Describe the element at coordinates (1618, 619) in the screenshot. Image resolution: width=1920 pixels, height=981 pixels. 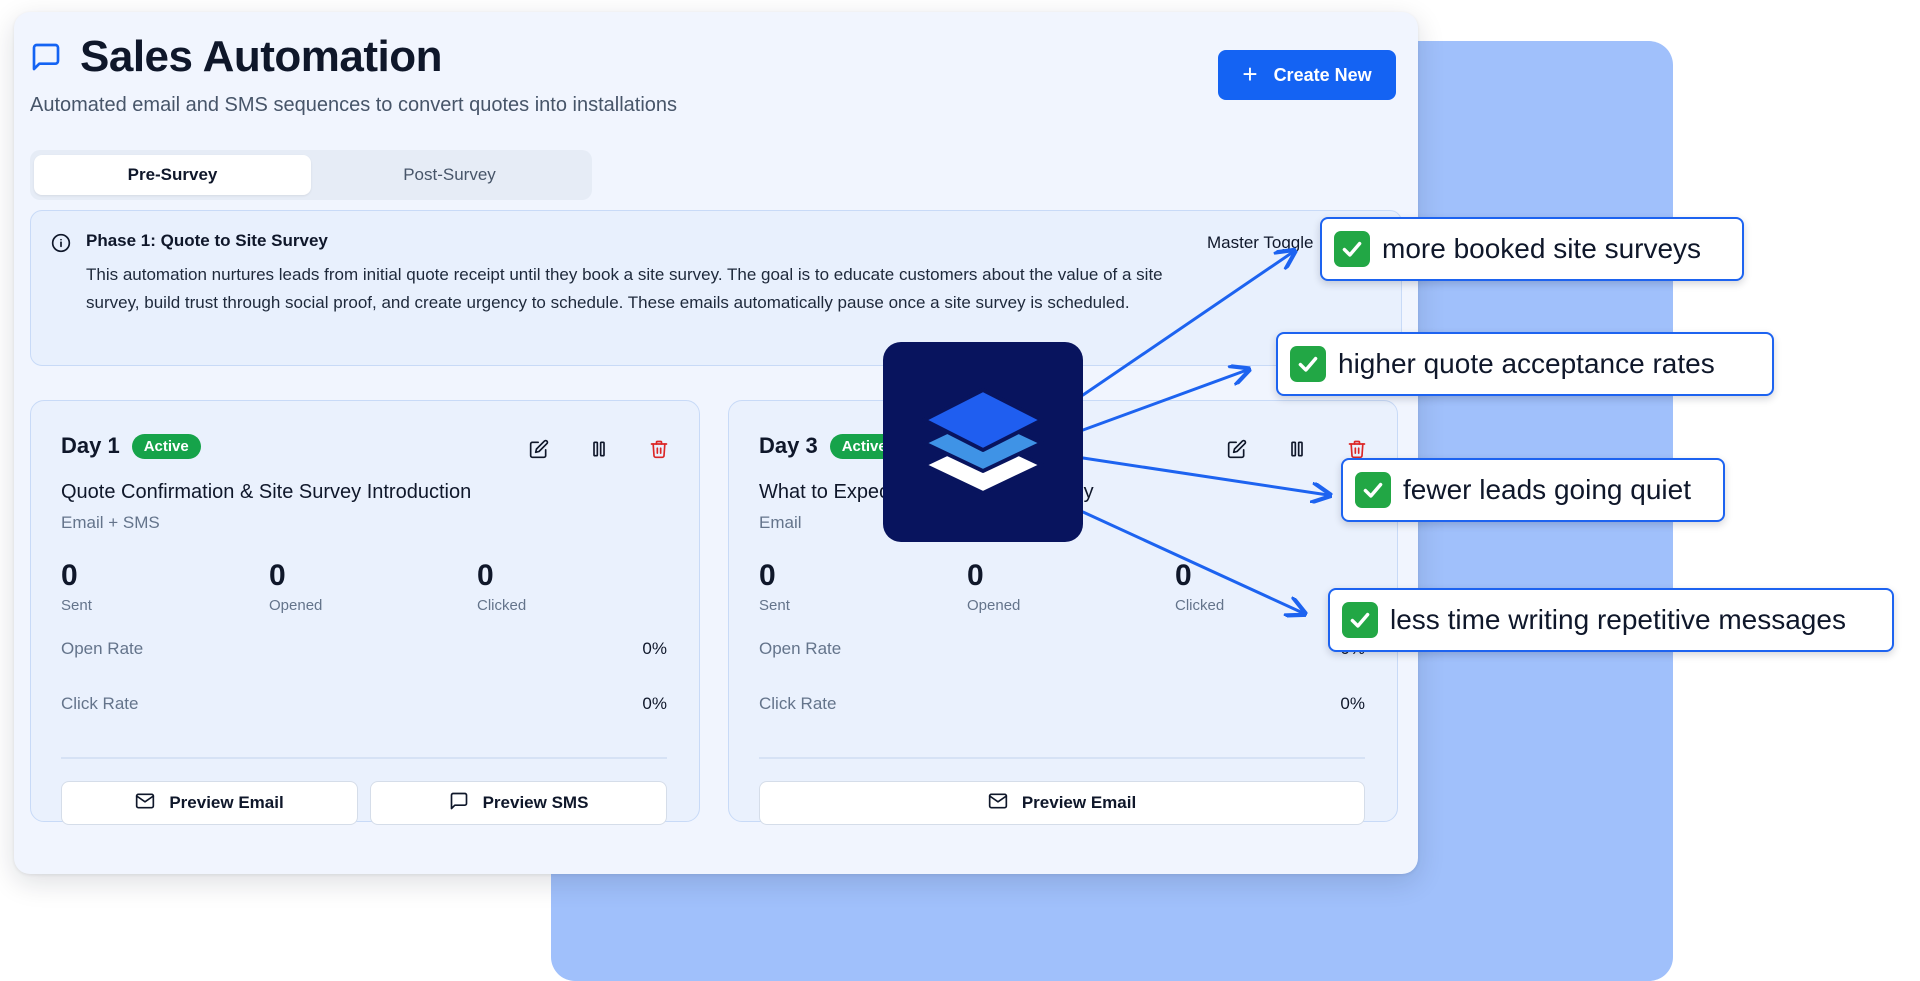
I see `callout-text: less time writing repetitive messages` at that location.